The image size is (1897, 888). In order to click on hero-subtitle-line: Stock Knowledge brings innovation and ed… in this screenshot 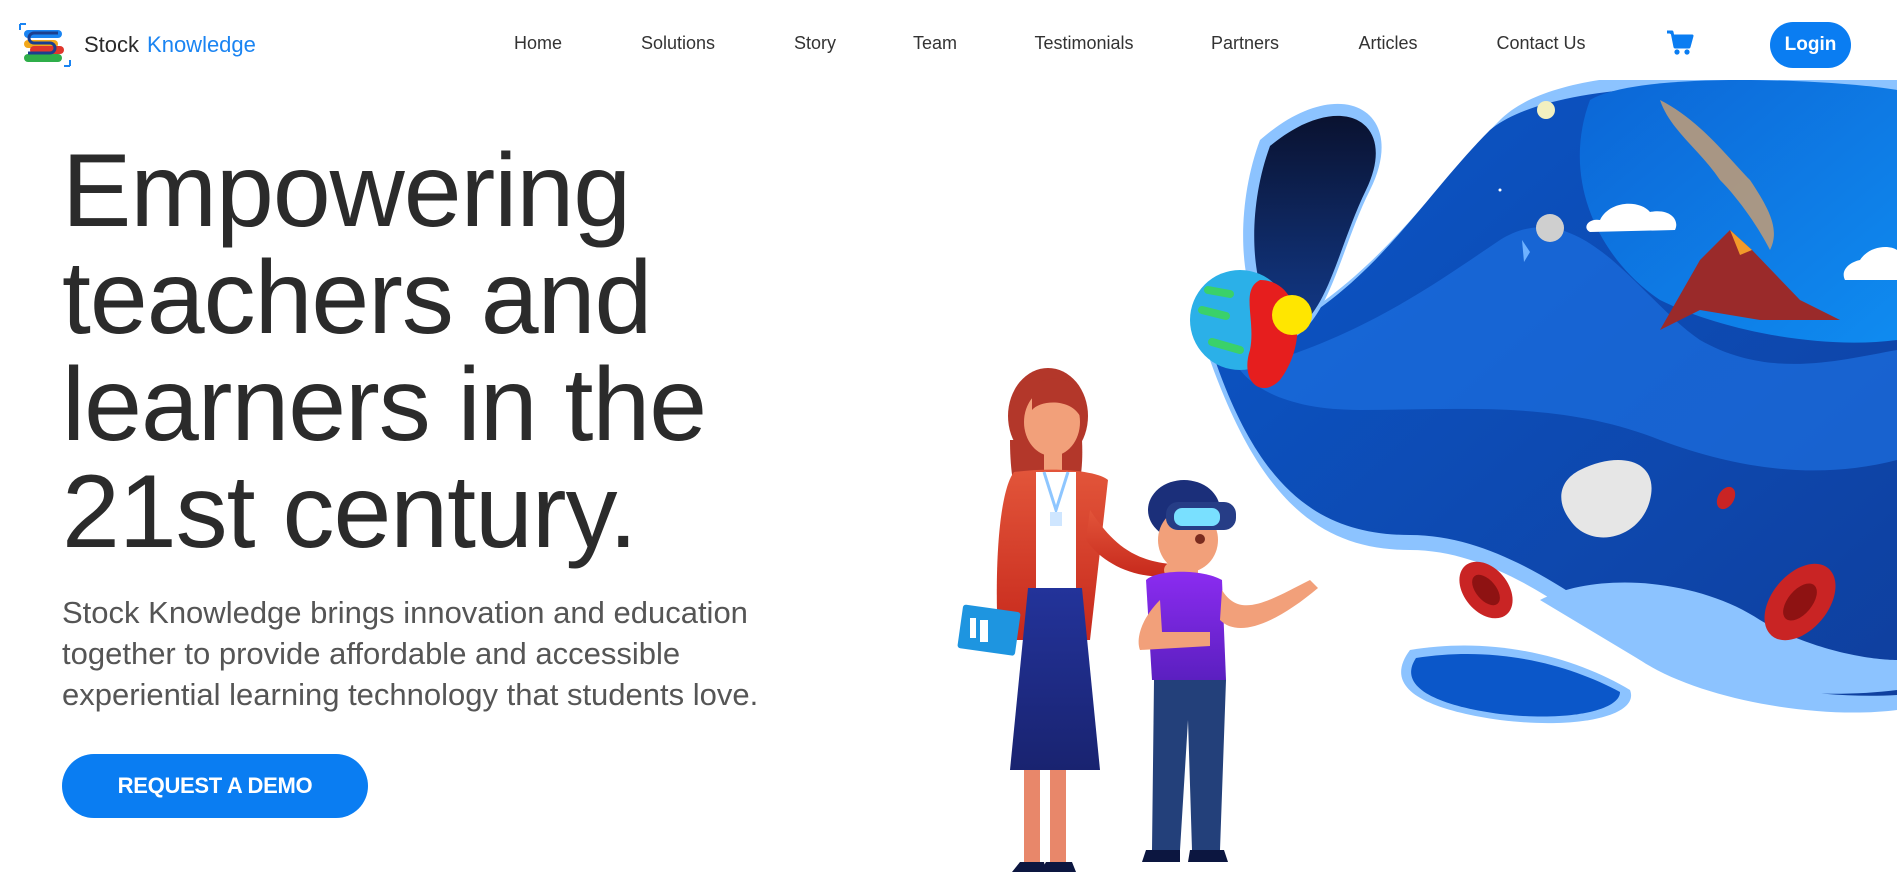, I will do `click(405, 612)`.